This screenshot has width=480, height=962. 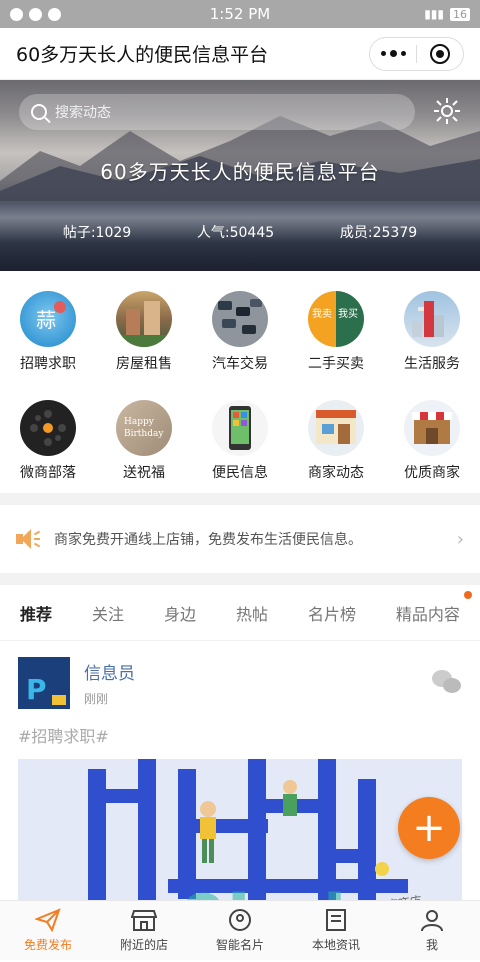 I want to click on avatar: P, so click(x=44, y=683).